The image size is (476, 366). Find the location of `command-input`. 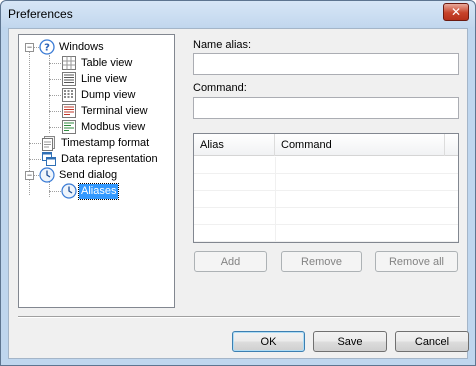

command-input is located at coordinates (326, 108).